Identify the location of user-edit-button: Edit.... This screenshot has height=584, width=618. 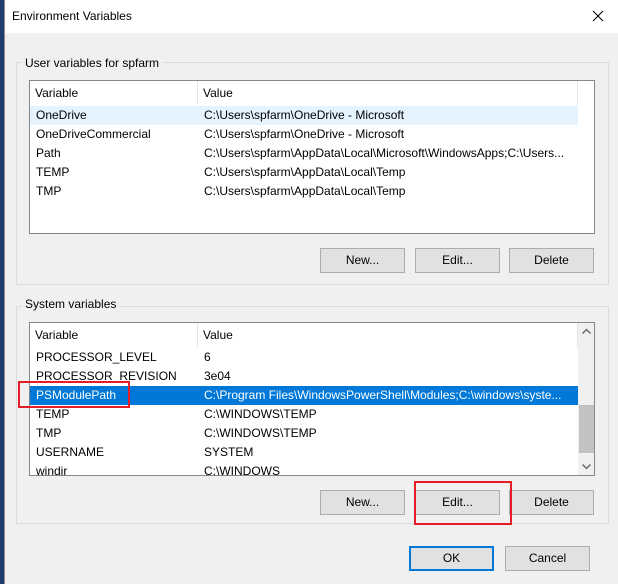
(457, 260).